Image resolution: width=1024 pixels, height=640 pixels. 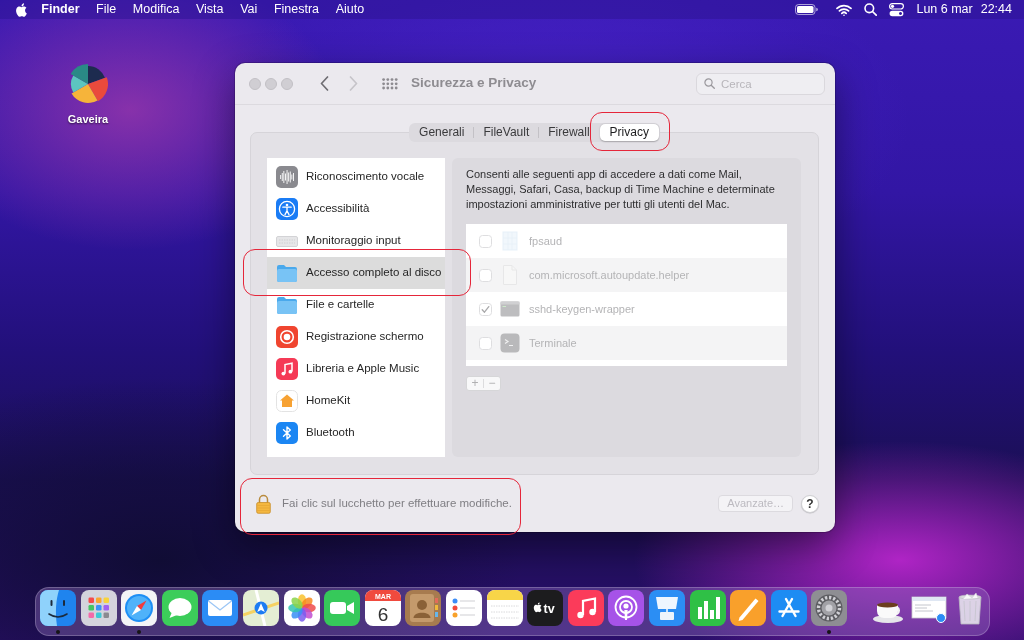 What do you see at coordinates (474, 83) in the screenshot?
I see `window-title: Sicurezza e Privacy` at bounding box center [474, 83].